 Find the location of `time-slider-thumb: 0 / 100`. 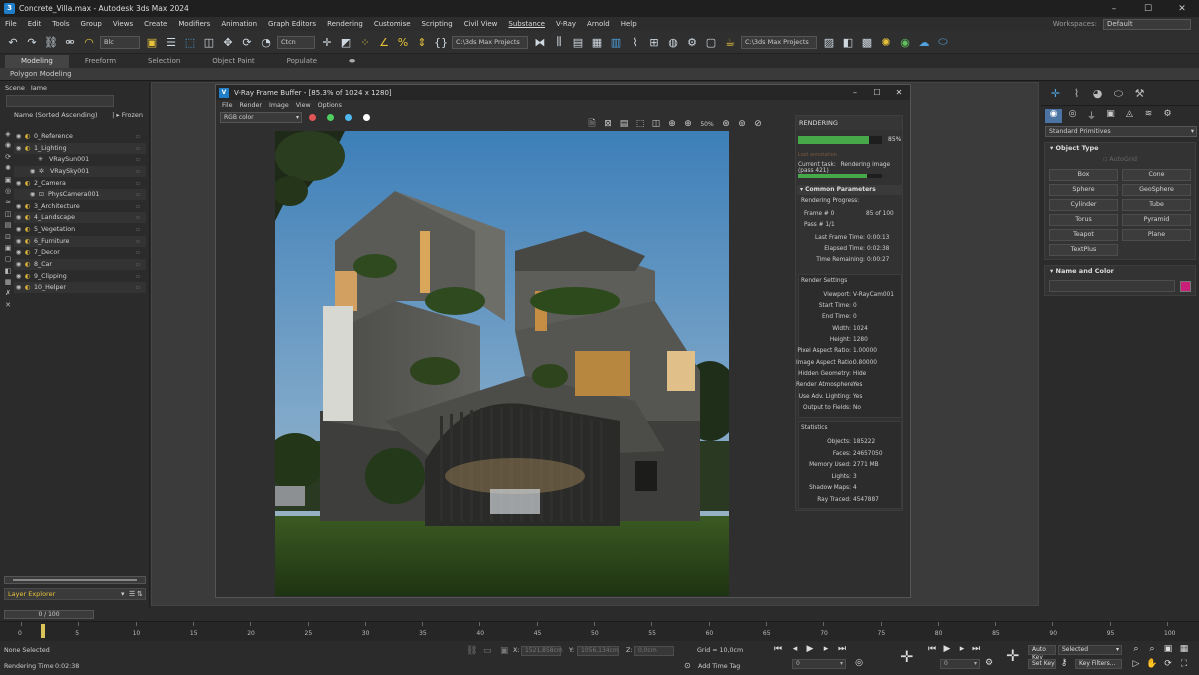

time-slider-thumb: 0 / 100 is located at coordinates (49, 614).